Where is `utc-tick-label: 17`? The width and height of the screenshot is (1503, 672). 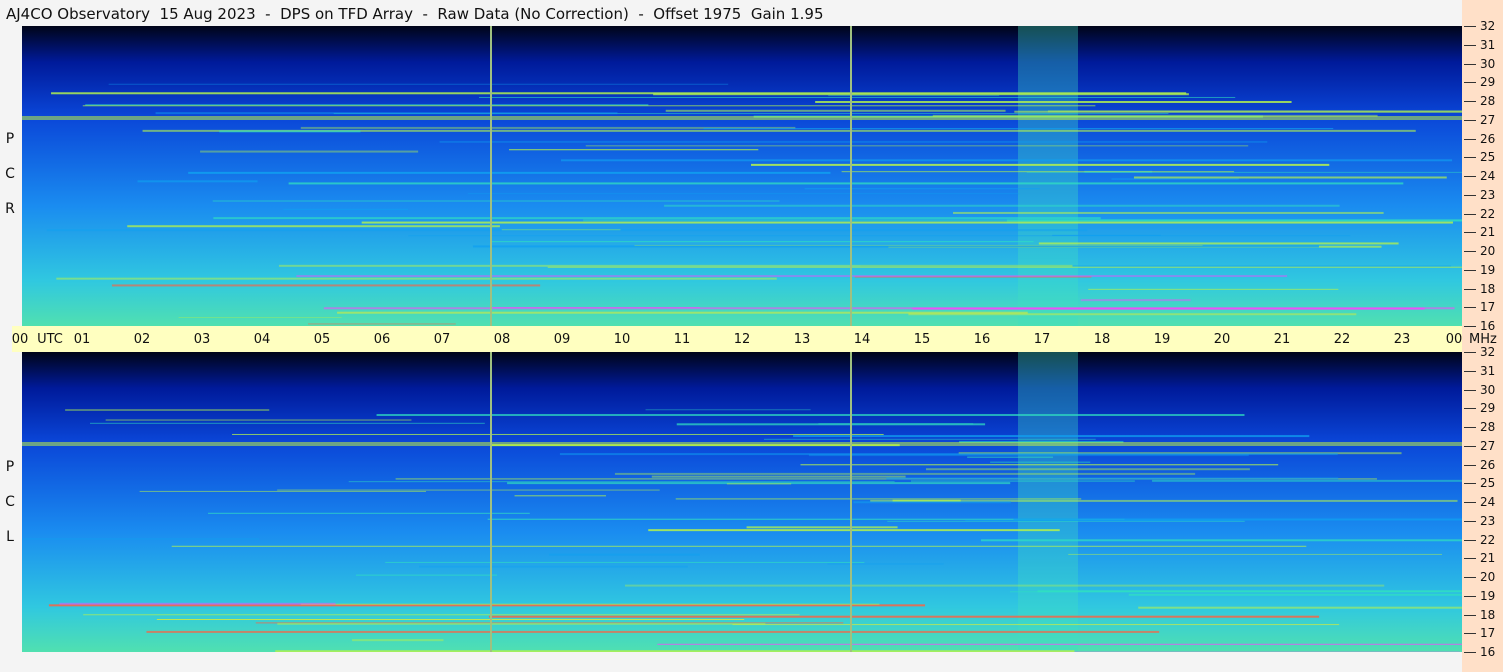 utc-tick-label: 17 is located at coordinates (1042, 339).